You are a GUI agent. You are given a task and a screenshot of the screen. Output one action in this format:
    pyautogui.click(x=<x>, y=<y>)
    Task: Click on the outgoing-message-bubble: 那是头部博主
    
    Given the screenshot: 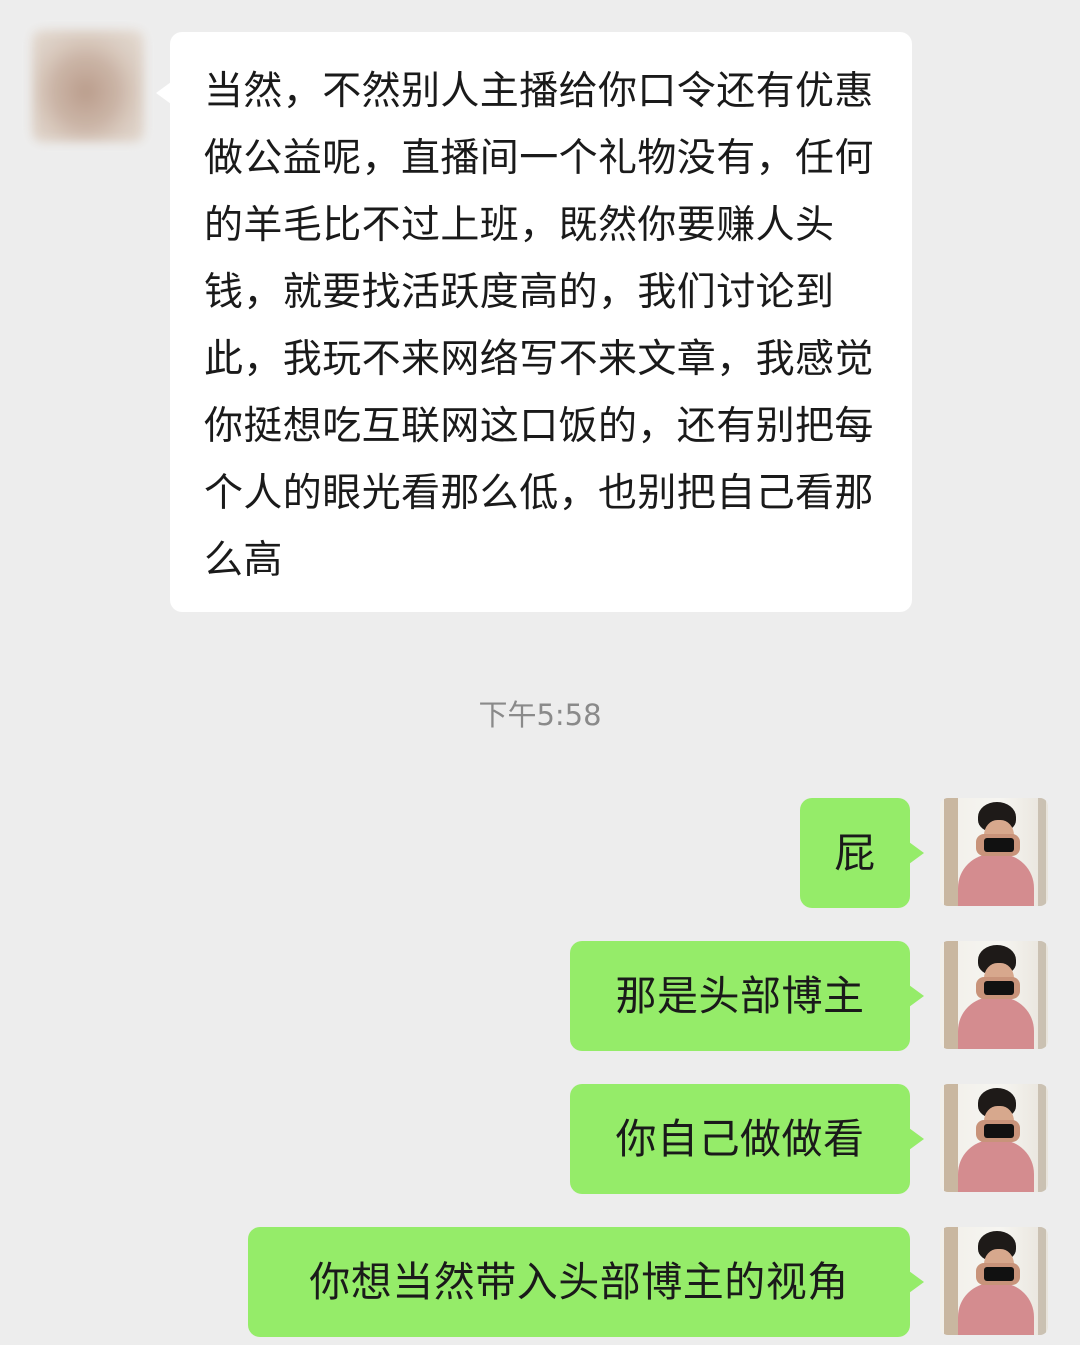 What is the action you would take?
    pyautogui.click(x=747, y=996)
    